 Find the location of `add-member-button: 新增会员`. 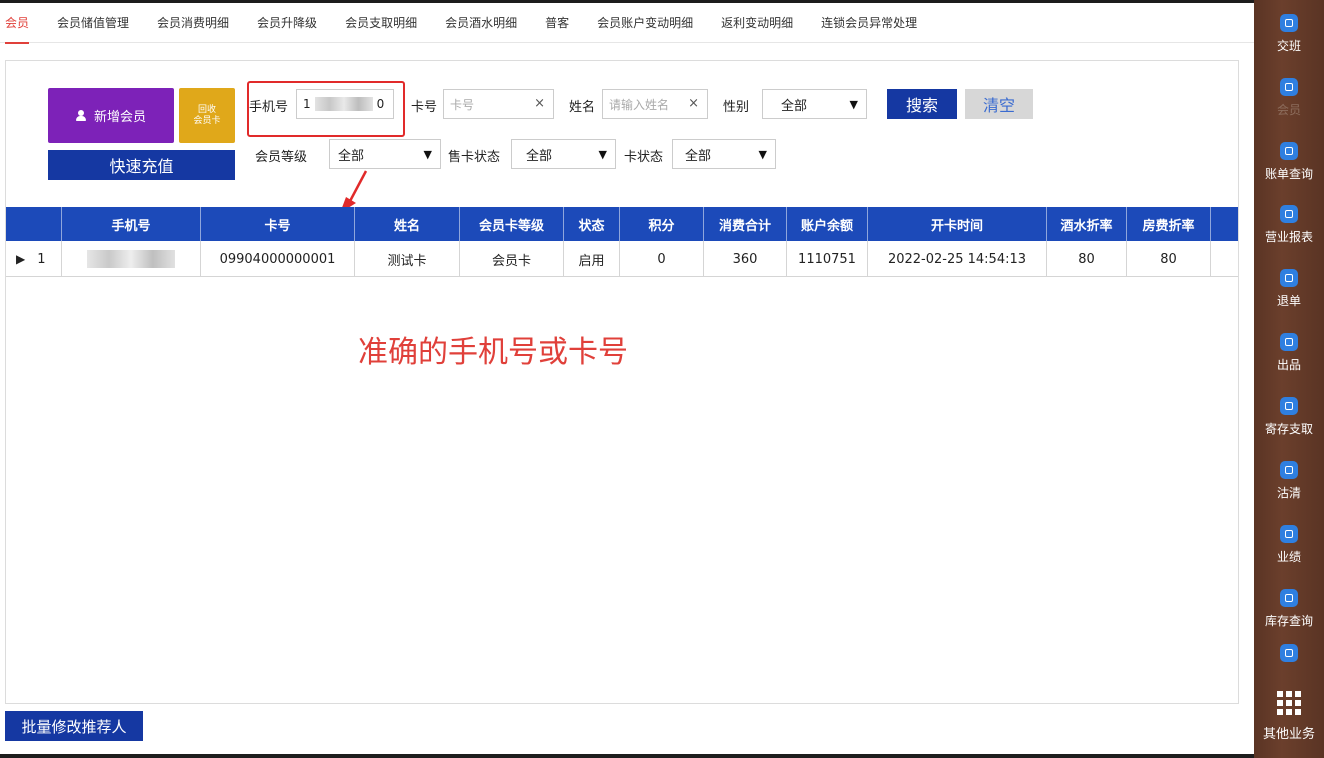

add-member-button: 新增会员 is located at coordinates (111, 115).